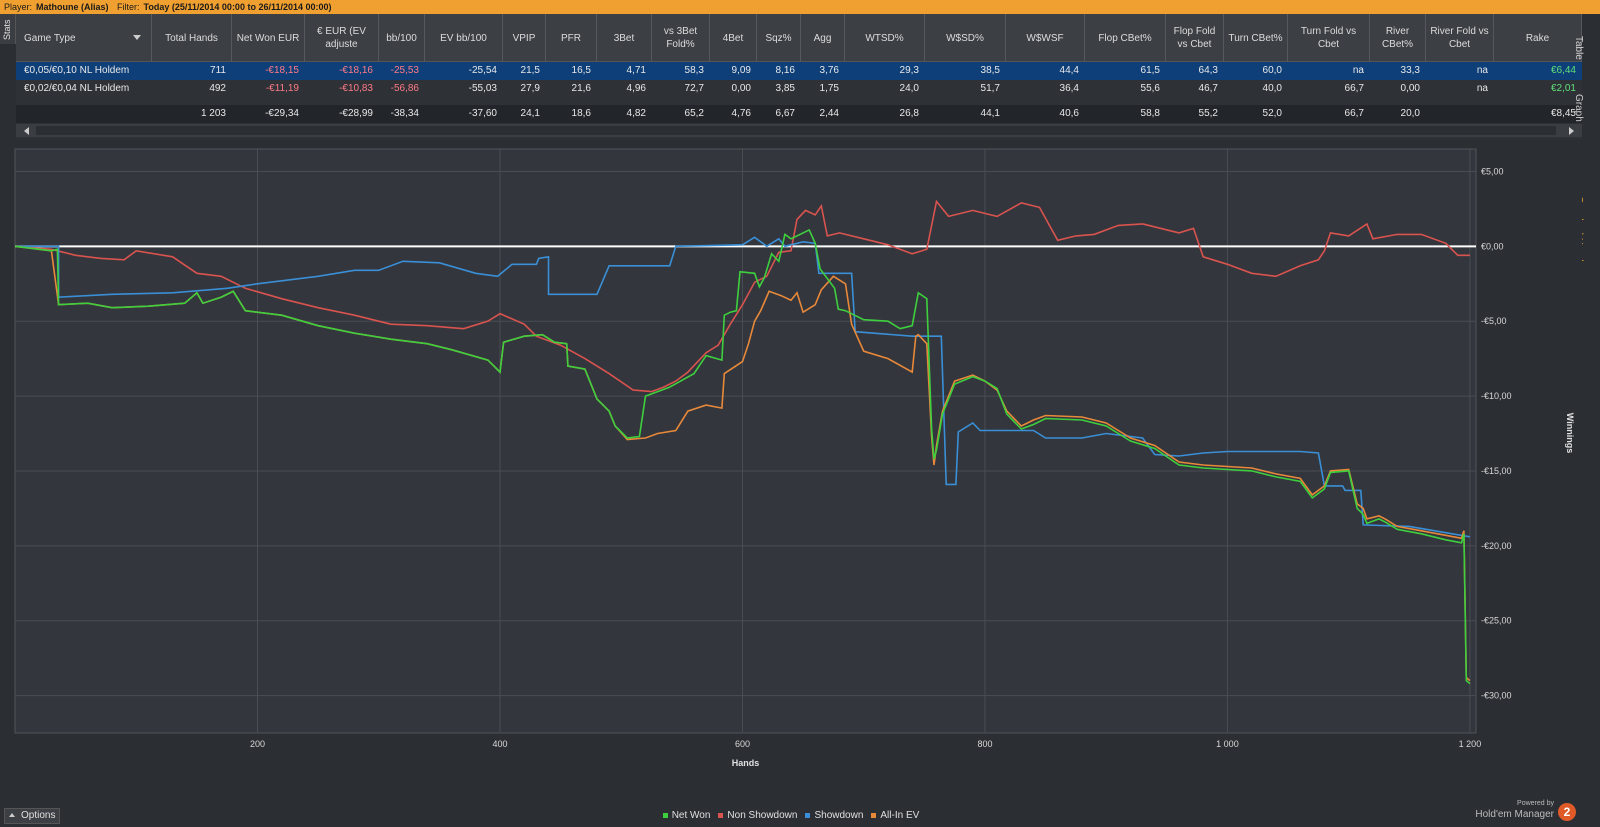 The height and width of the screenshot is (827, 1600). Describe the element at coordinates (1492, 246) in the screenshot. I see `y-tick-label: €0,00` at that location.